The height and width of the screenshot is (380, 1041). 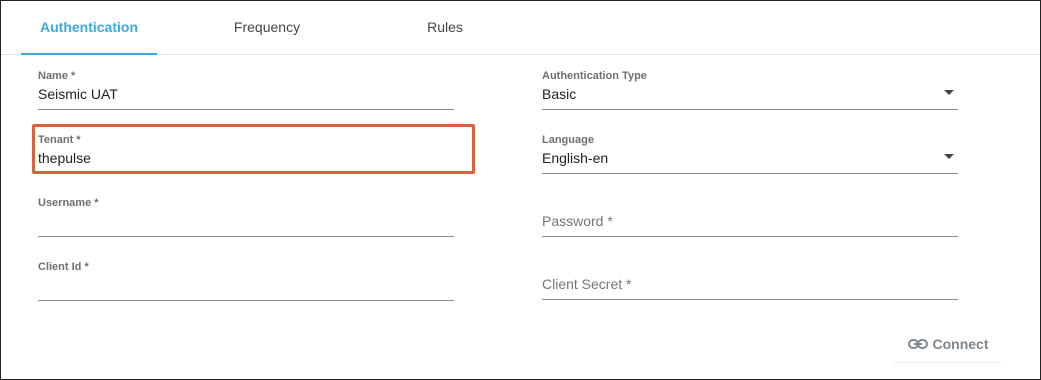 What do you see at coordinates (750, 173) in the screenshot?
I see `language-underline` at bounding box center [750, 173].